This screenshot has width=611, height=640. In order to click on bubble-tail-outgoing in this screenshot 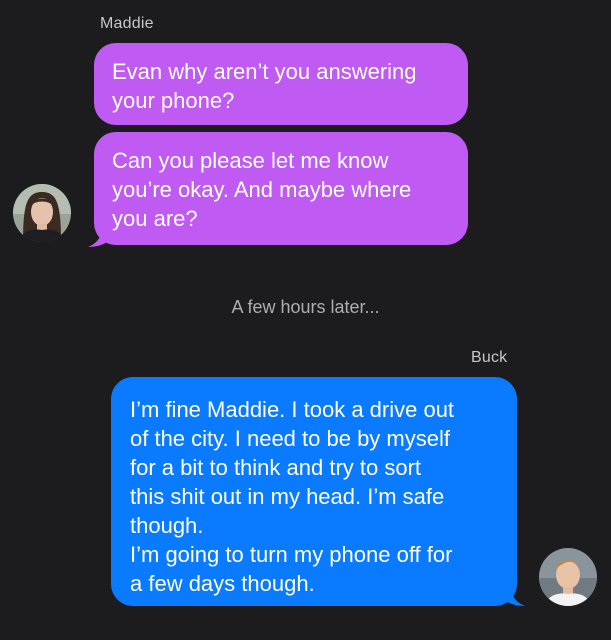, I will do `click(515, 595)`.